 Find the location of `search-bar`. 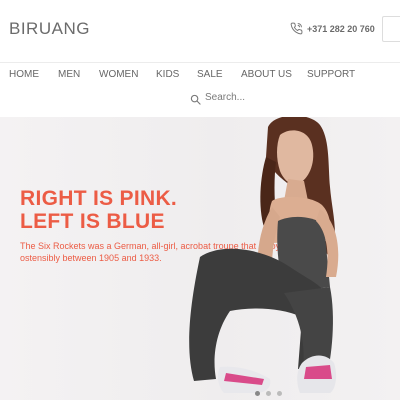

search-bar is located at coordinates (237, 98).